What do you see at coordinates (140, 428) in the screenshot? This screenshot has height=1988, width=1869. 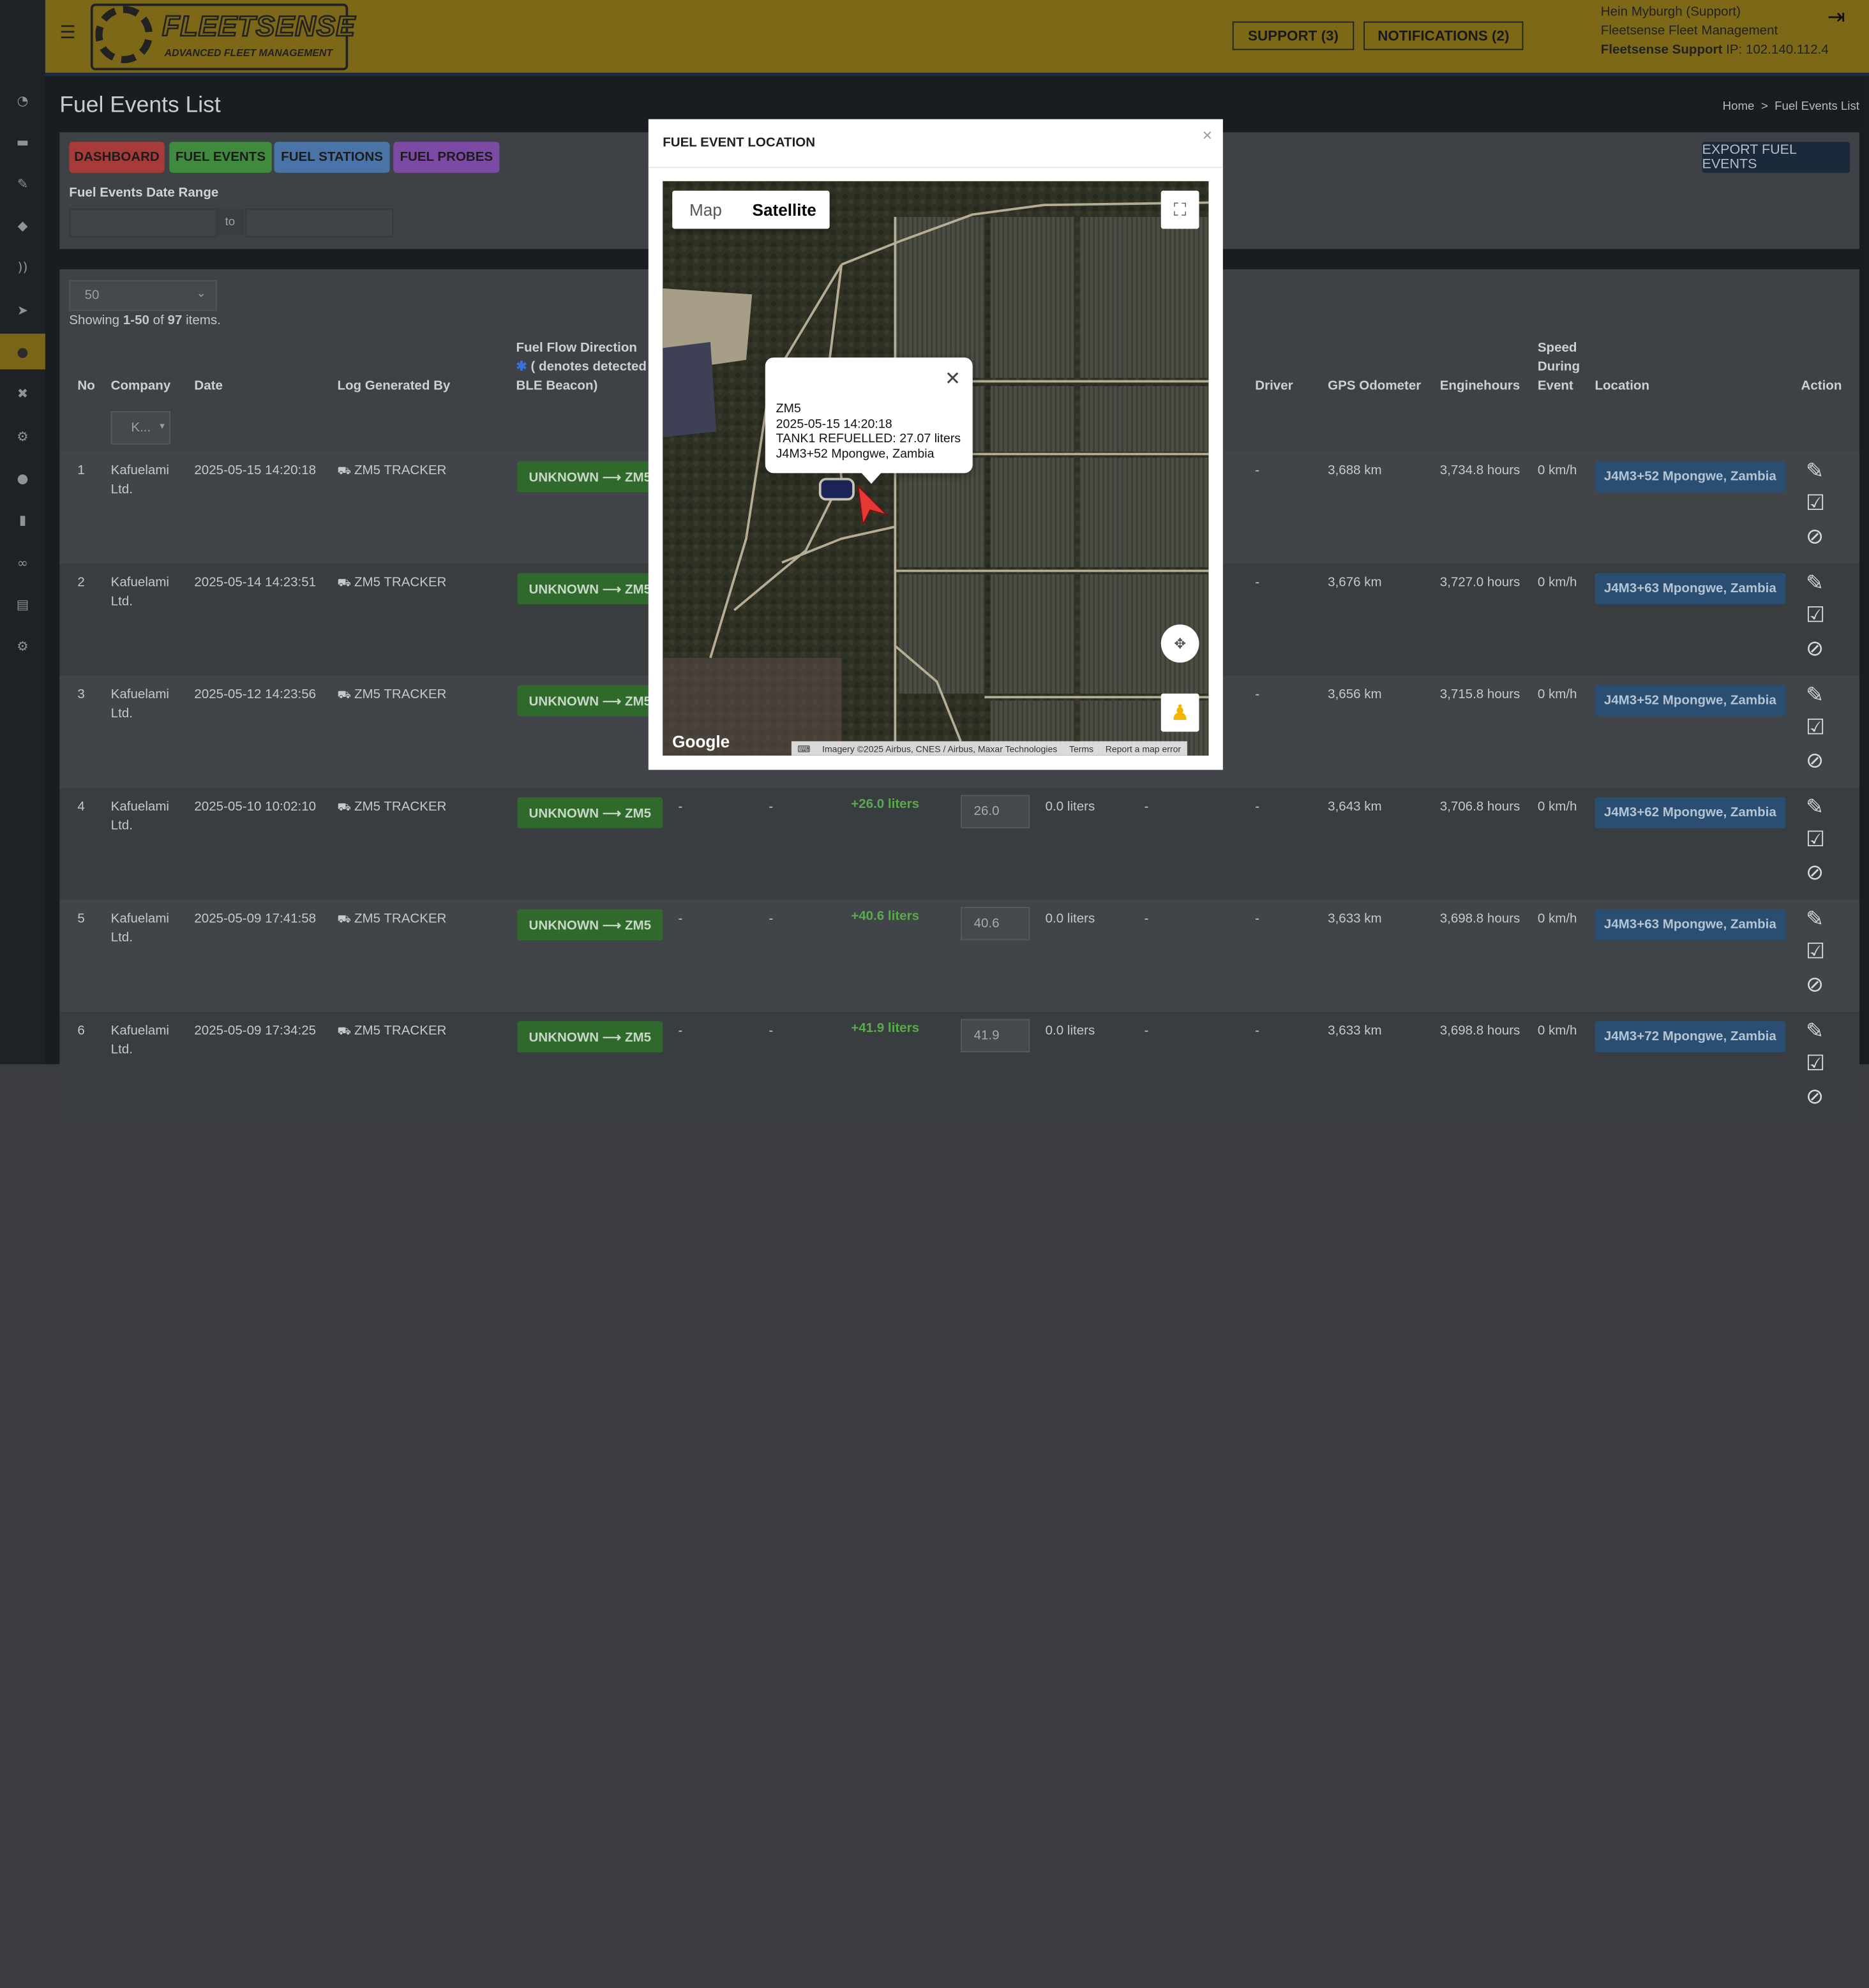 I see `company-filter-select: K... ▾` at bounding box center [140, 428].